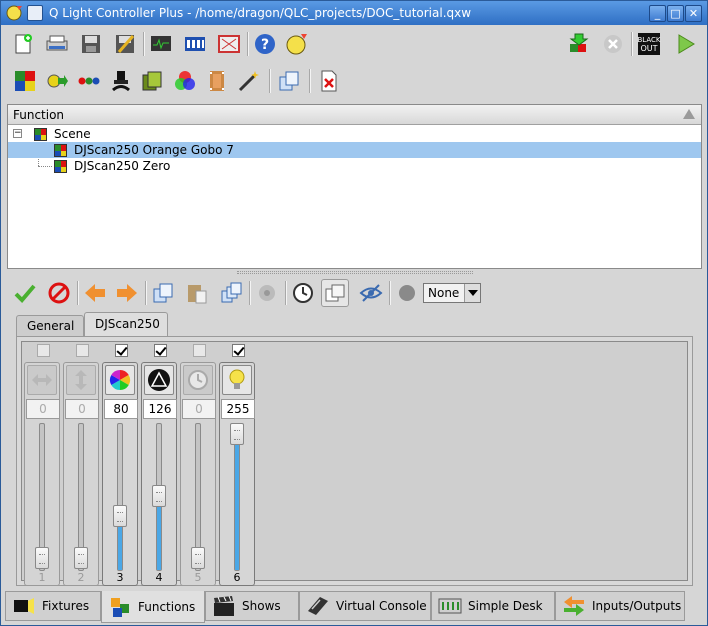  Describe the element at coordinates (66, 606) in the screenshot. I see `tab-label: Fixtures` at that location.